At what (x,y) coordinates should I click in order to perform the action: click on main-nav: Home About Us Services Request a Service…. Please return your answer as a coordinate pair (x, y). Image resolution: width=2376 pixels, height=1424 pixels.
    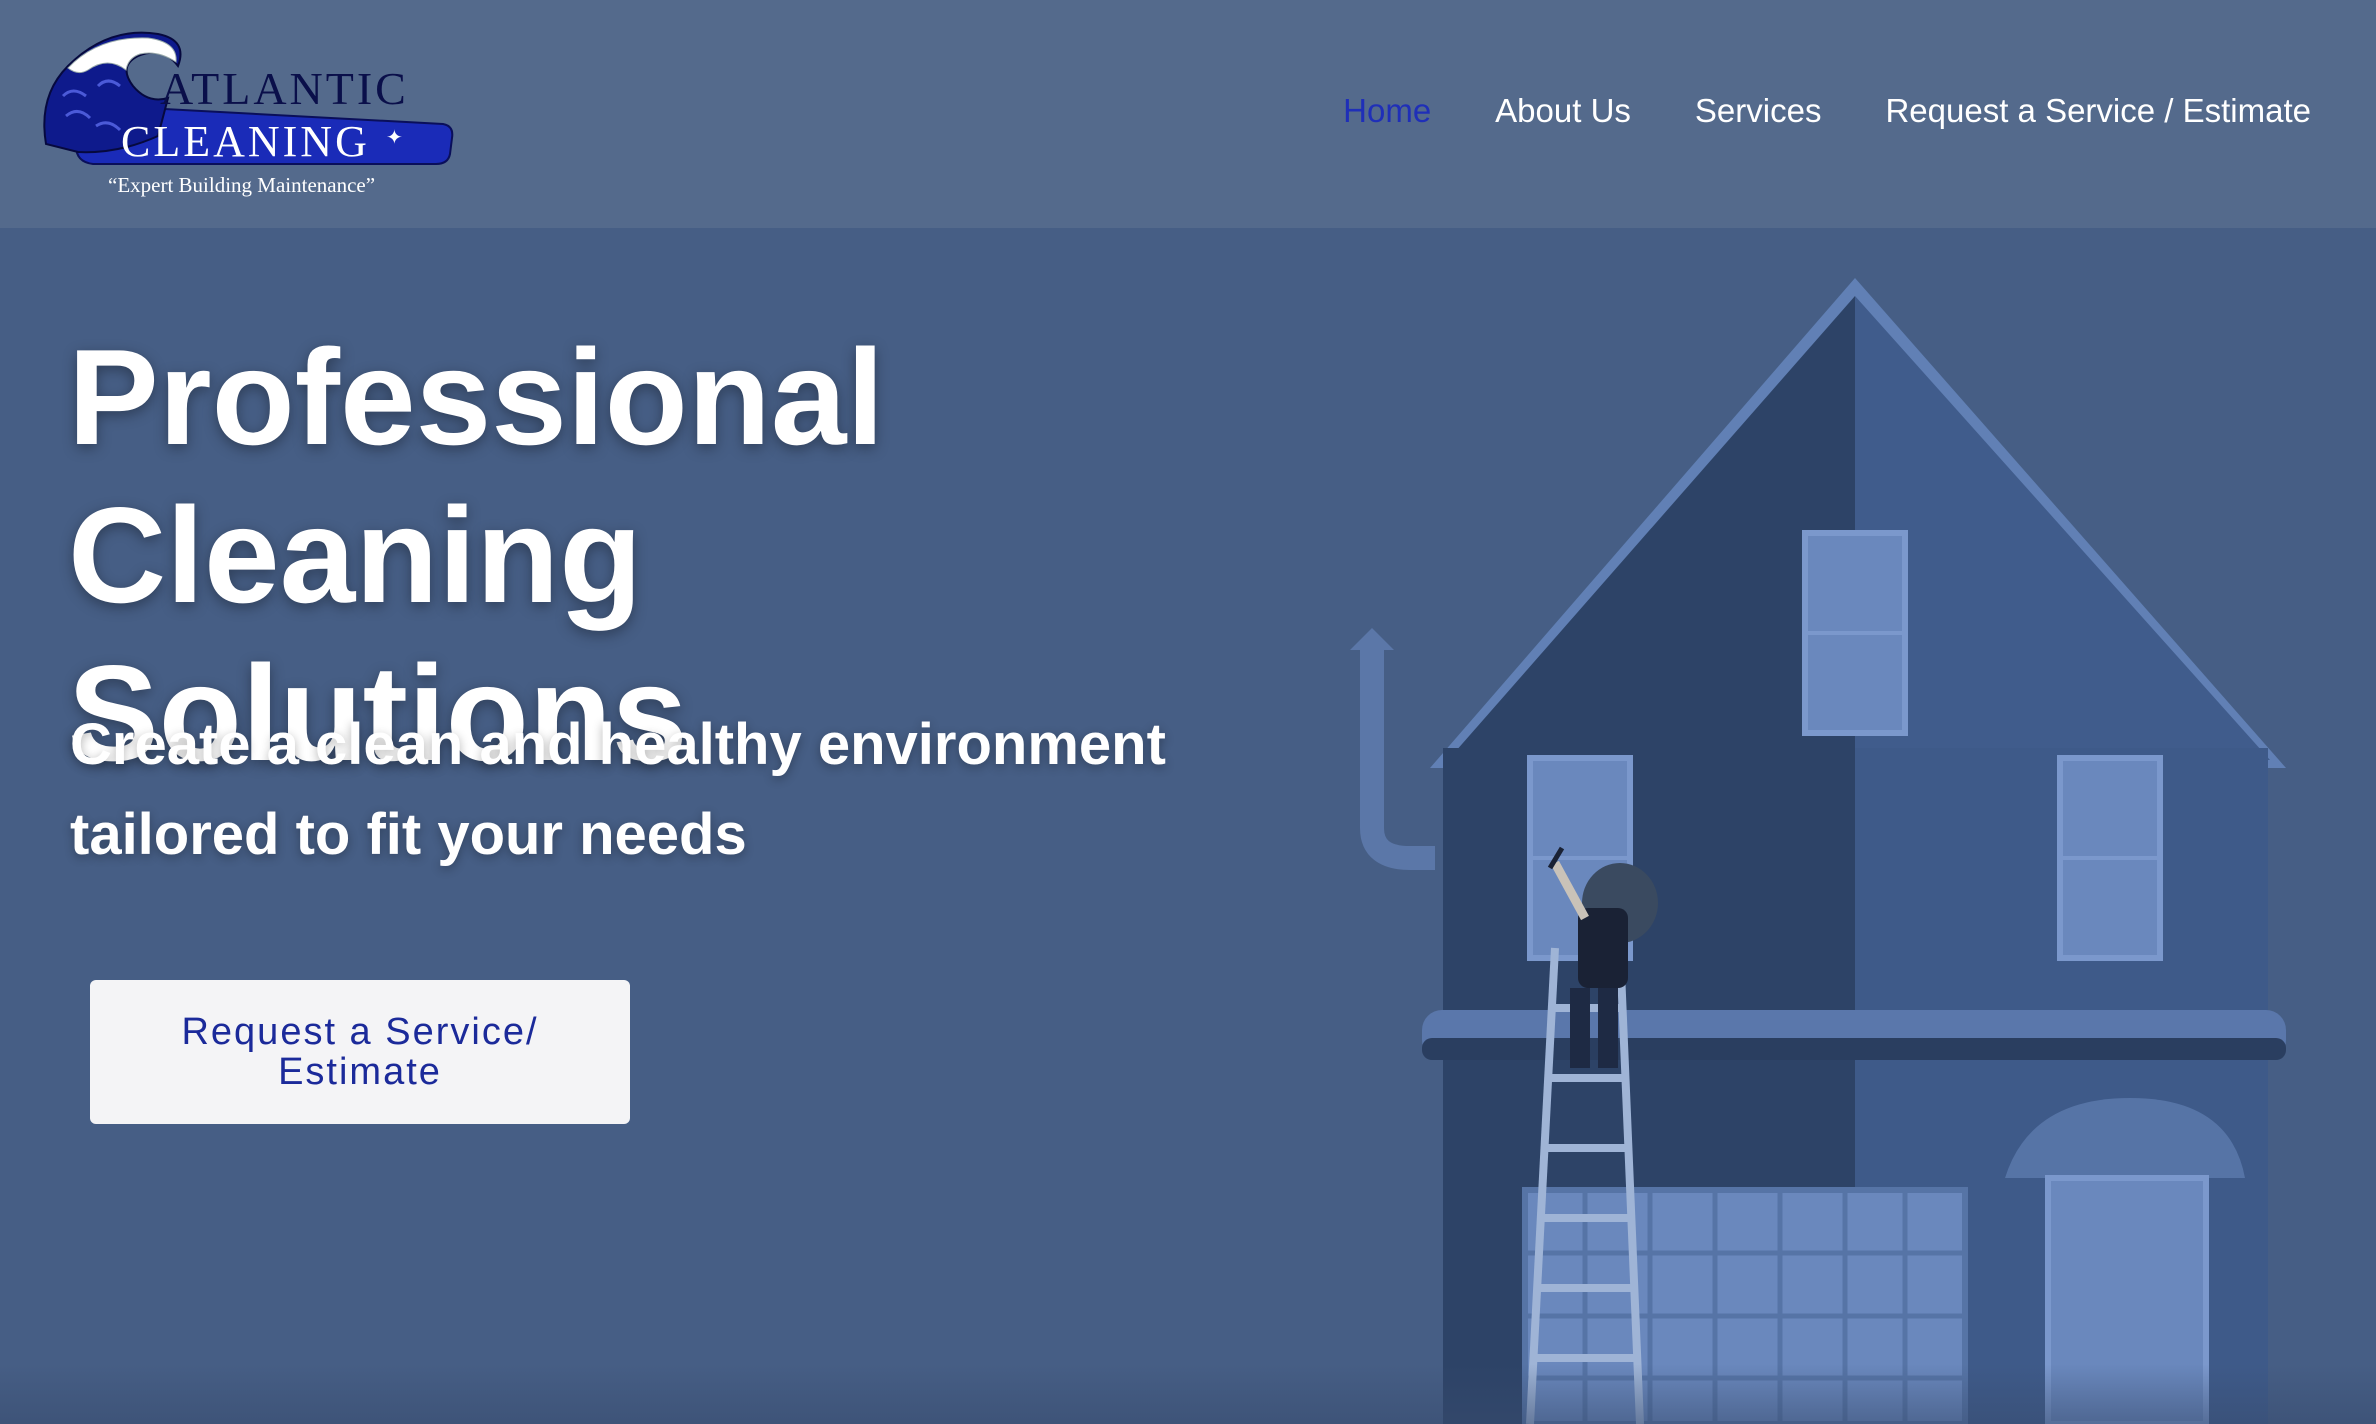
    Looking at the image, I should click on (1827, 111).